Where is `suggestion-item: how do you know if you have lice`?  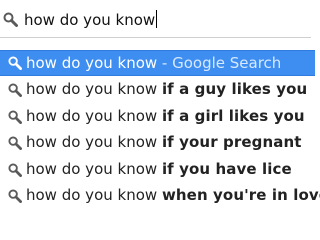 suggestion-item: how do you know if you have lice is located at coordinates (157, 169).